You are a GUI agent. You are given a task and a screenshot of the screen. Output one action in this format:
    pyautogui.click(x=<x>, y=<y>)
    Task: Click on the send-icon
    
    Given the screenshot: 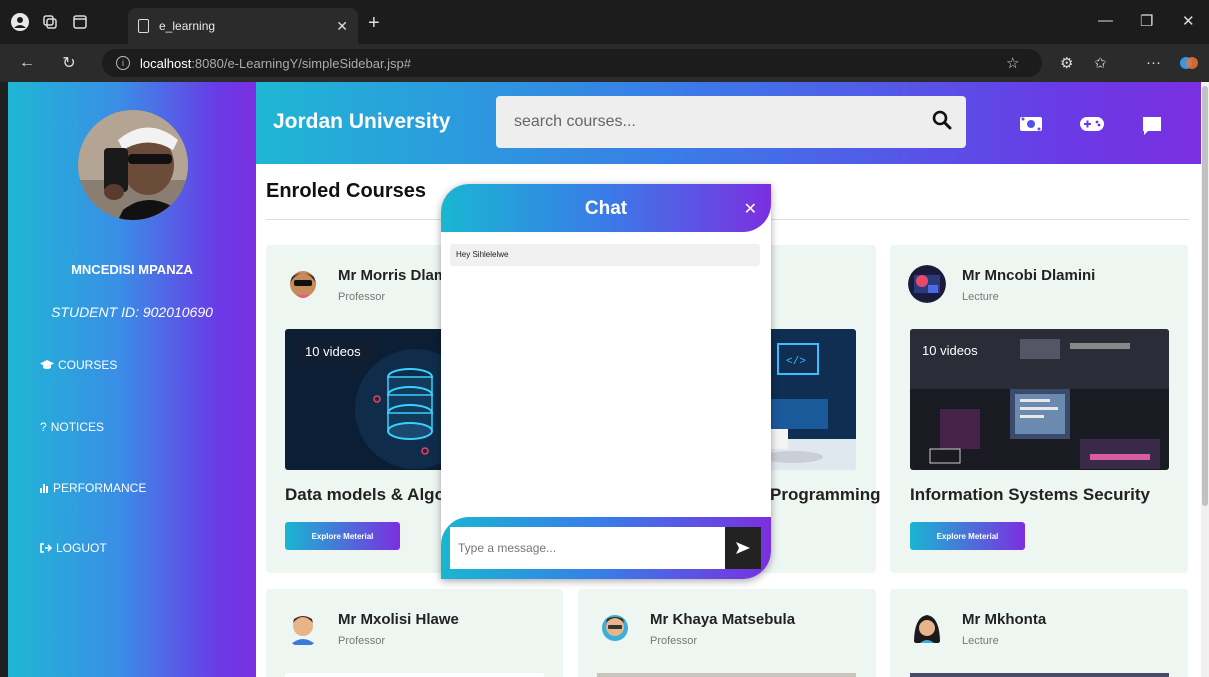 What is the action you would take?
    pyautogui.click(x=743, y=548)
    